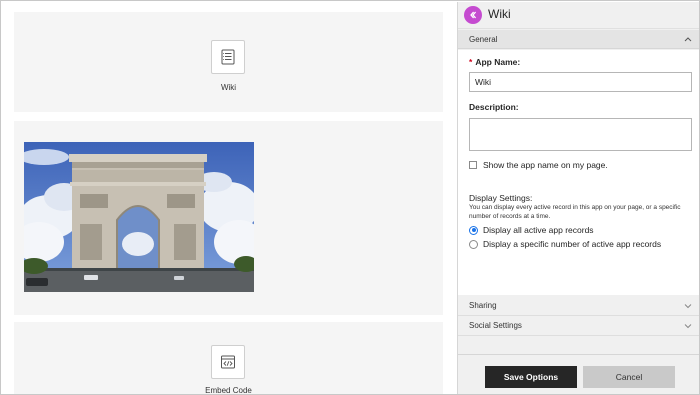 The height and width of the screenshot is (395, 700). Describe the element at coordinates (545, 165) in the screenshot. I see `show-app-name-label: Show the app name on my page.` at that location.